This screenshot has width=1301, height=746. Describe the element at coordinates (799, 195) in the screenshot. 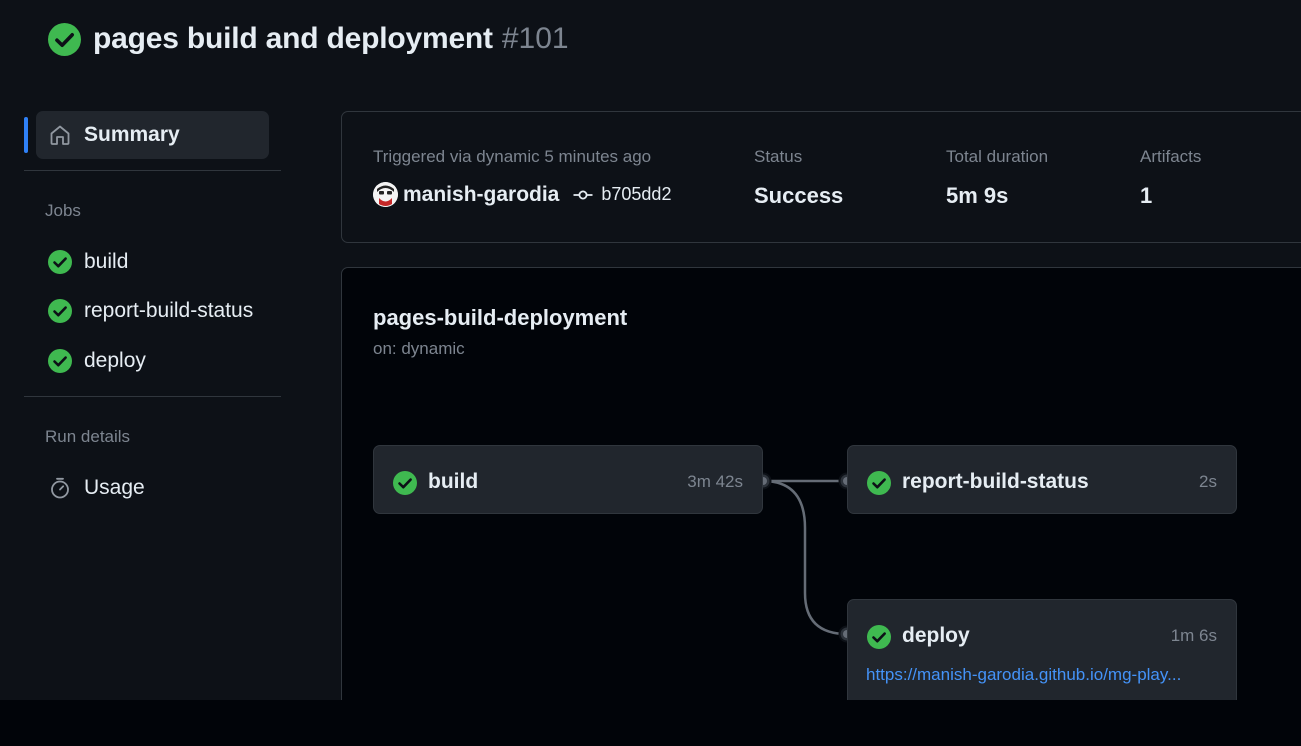

I see `status-value: Success` at that location.